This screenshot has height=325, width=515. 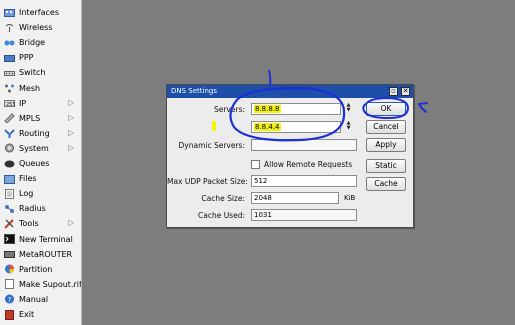 What do you see at coordinates (386, 109) in the screenshot?
I see `ok-button: OK` at bounding box center [386, 109].